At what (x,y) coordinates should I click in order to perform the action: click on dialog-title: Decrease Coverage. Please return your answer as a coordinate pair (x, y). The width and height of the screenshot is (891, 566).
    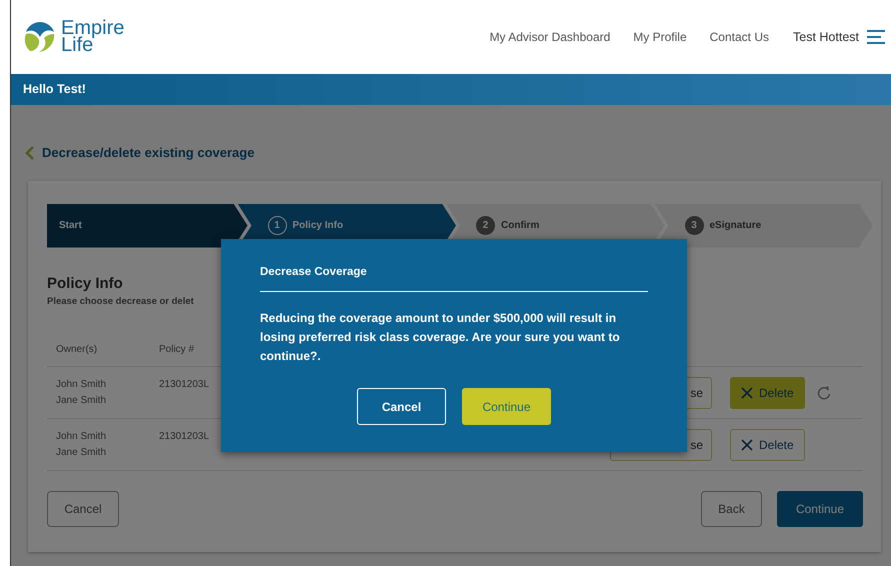
    Looking at the image, I should click on (454, 278).